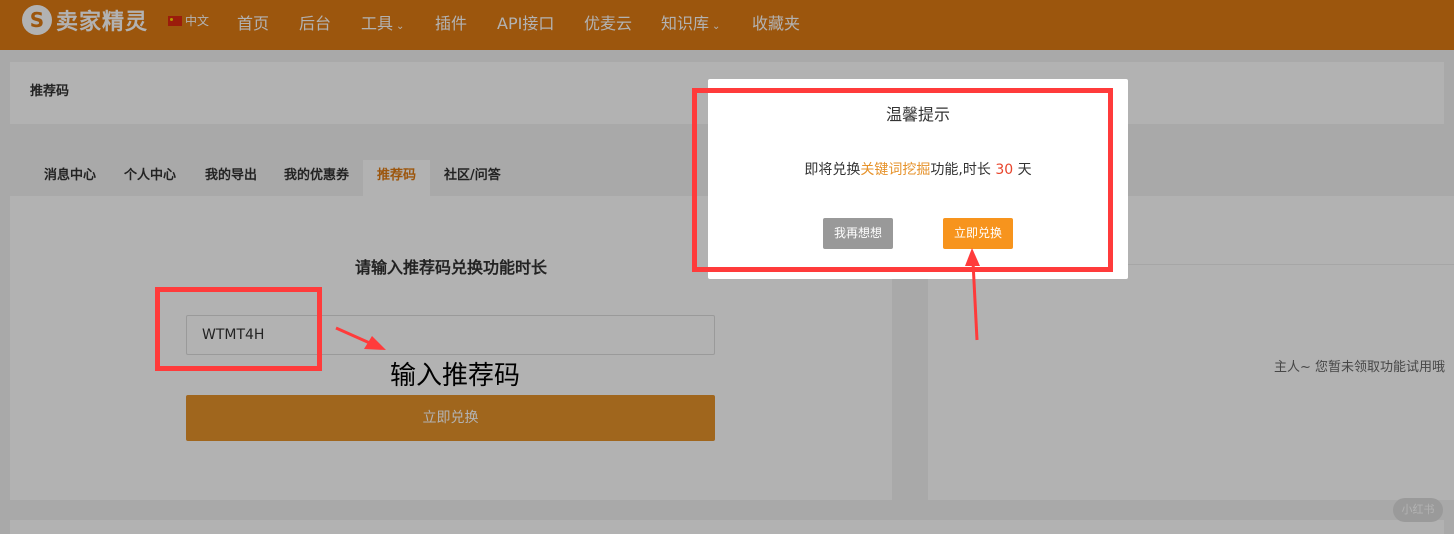 The width and height of the screenshot is (1454, 534). What do you see at coordinates (657, 299) in the screenshot?
I see `annotation-arrows` at bounding box center [657, 299].